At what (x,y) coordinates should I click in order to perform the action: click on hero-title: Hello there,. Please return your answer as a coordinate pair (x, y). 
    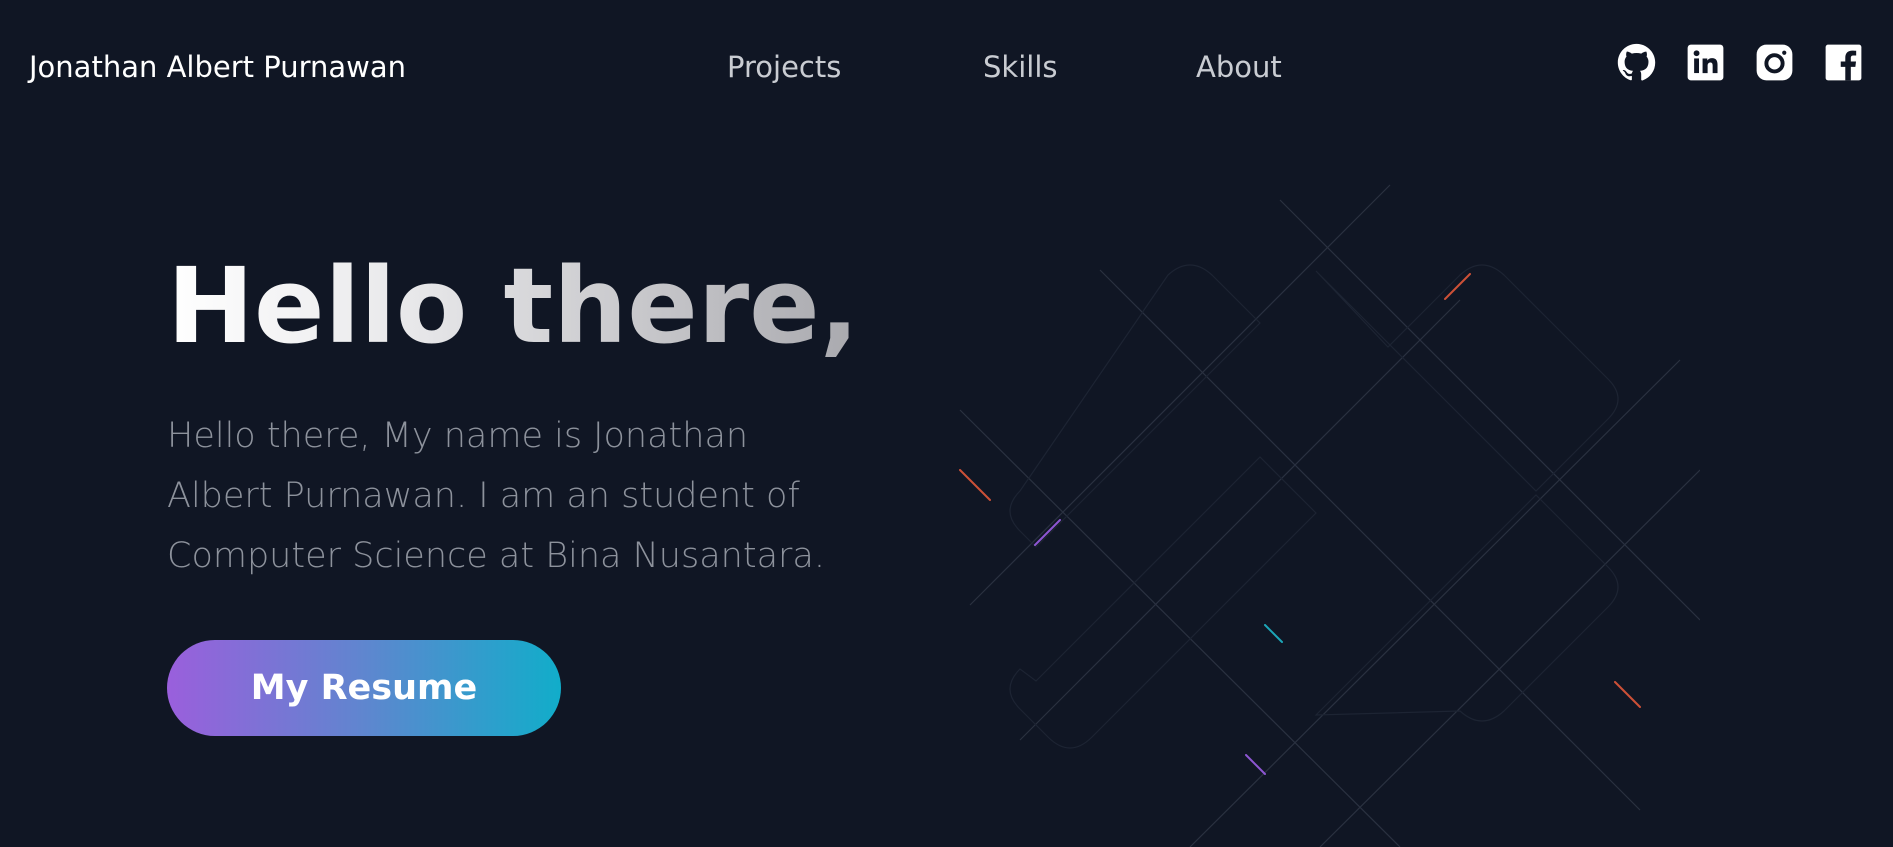
    Looking at the image, I should click on (513, 306).